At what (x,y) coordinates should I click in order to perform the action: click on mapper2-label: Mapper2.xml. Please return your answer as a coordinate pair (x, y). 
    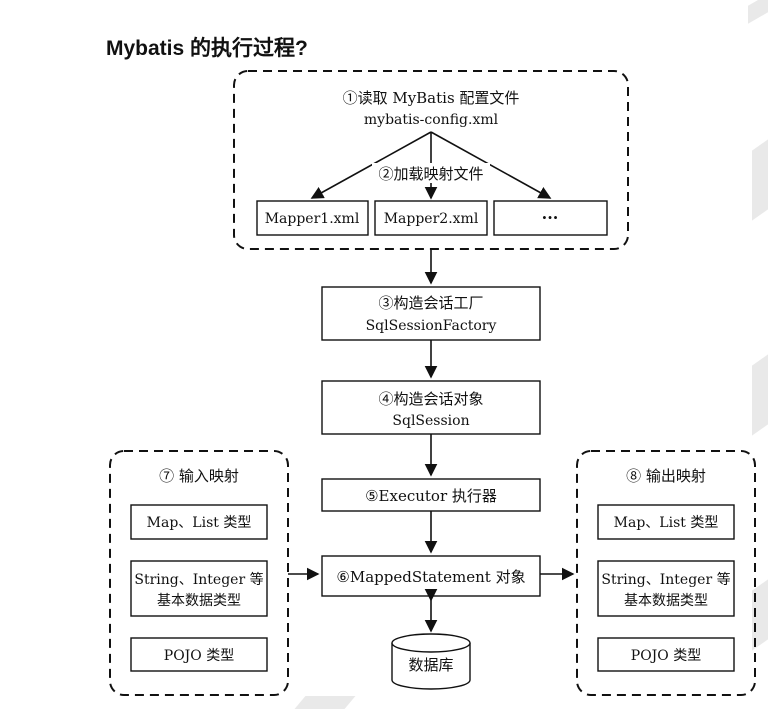
    Looking at the image, I should click on (431, 219).